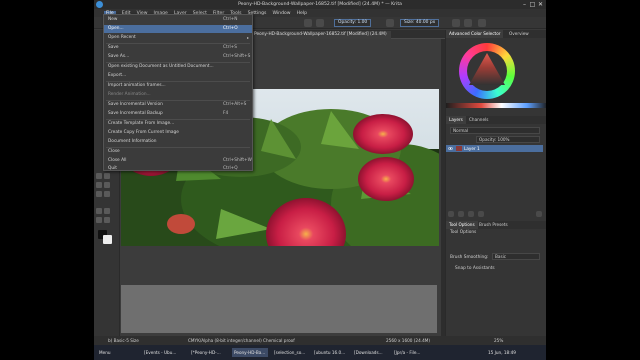 The image size is (640, 360). What do you see at coordinates (532, 4) in the screenshot?
I see `maximize-icon: □` at bounding box center [532, 4].